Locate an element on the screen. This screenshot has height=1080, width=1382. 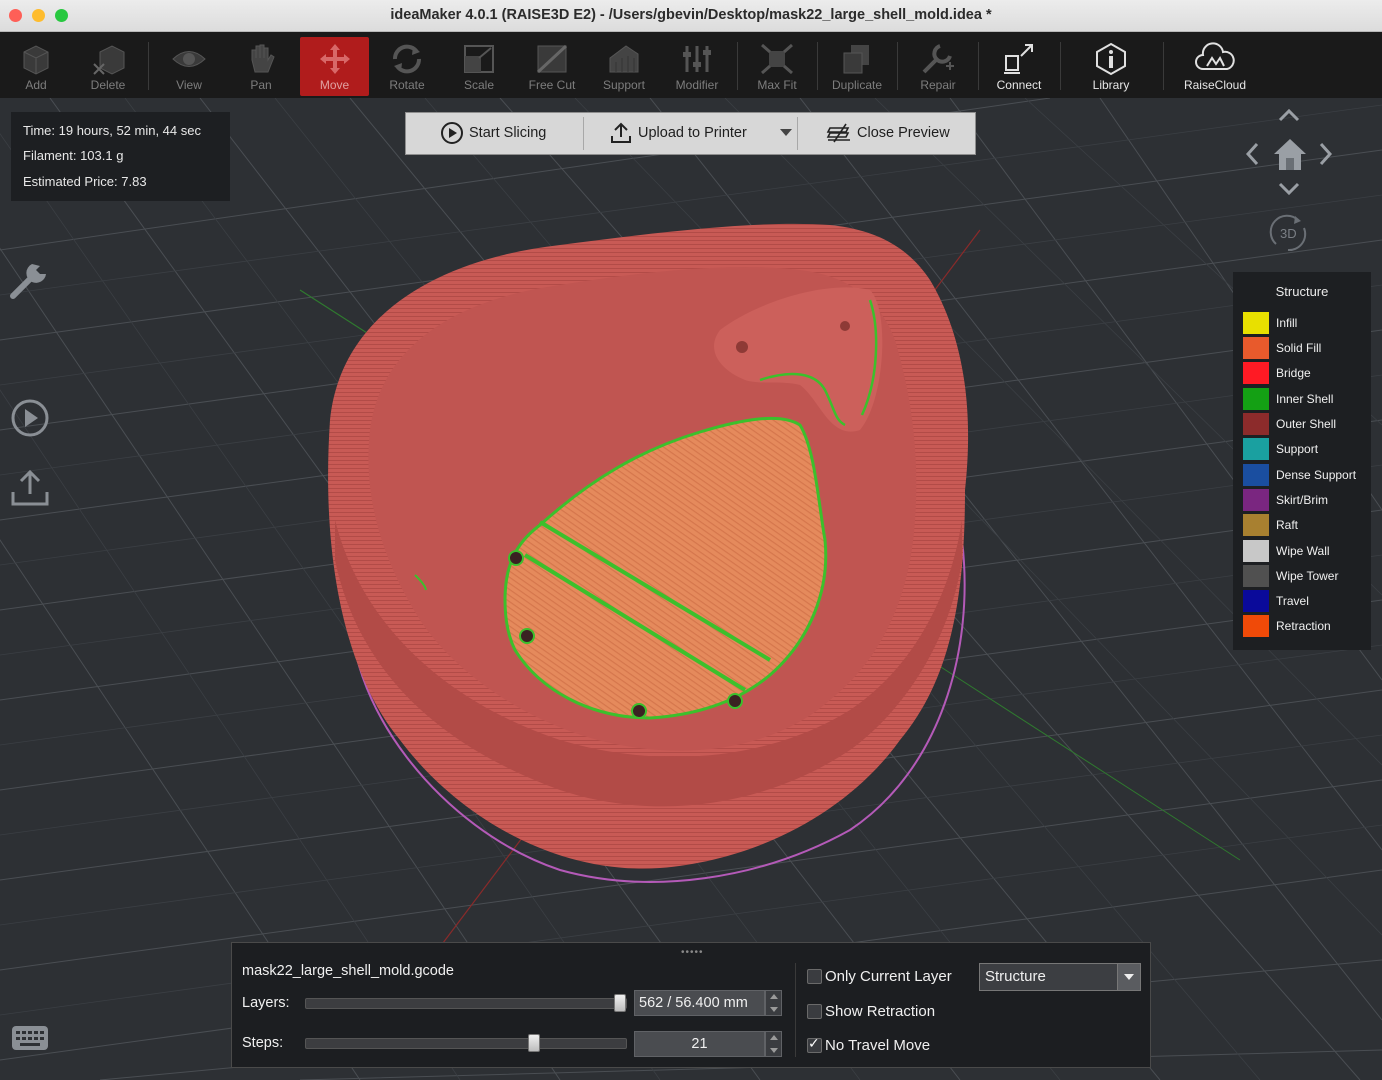
start-slicing-button: Start Slicing is located at coordinates (511, 133).